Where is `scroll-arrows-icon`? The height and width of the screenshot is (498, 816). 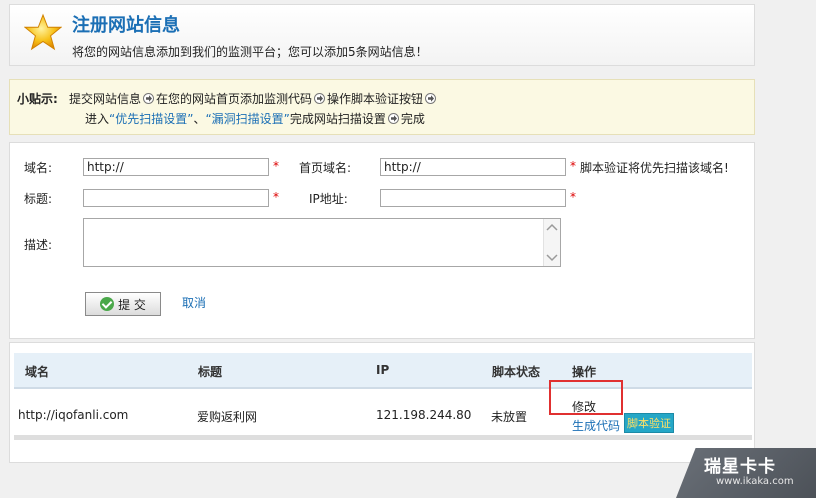 scroll-arrows-icon is located at coordinates (552, 242).